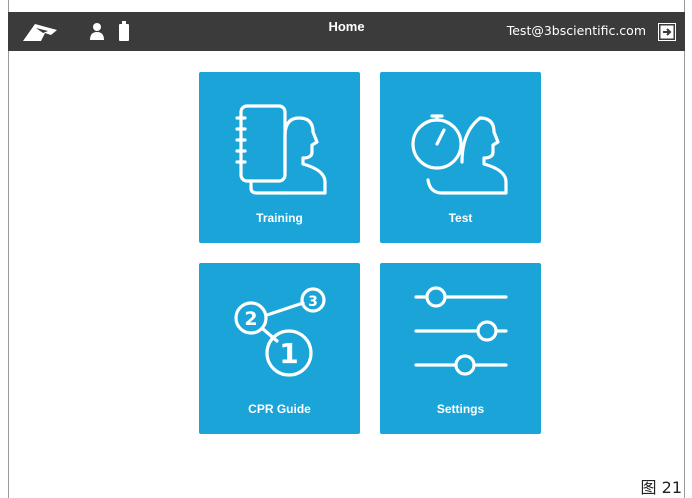 The image size is (692, 498). I want to click on cpr-guide-label: CPR Guide, so click(279, 409).